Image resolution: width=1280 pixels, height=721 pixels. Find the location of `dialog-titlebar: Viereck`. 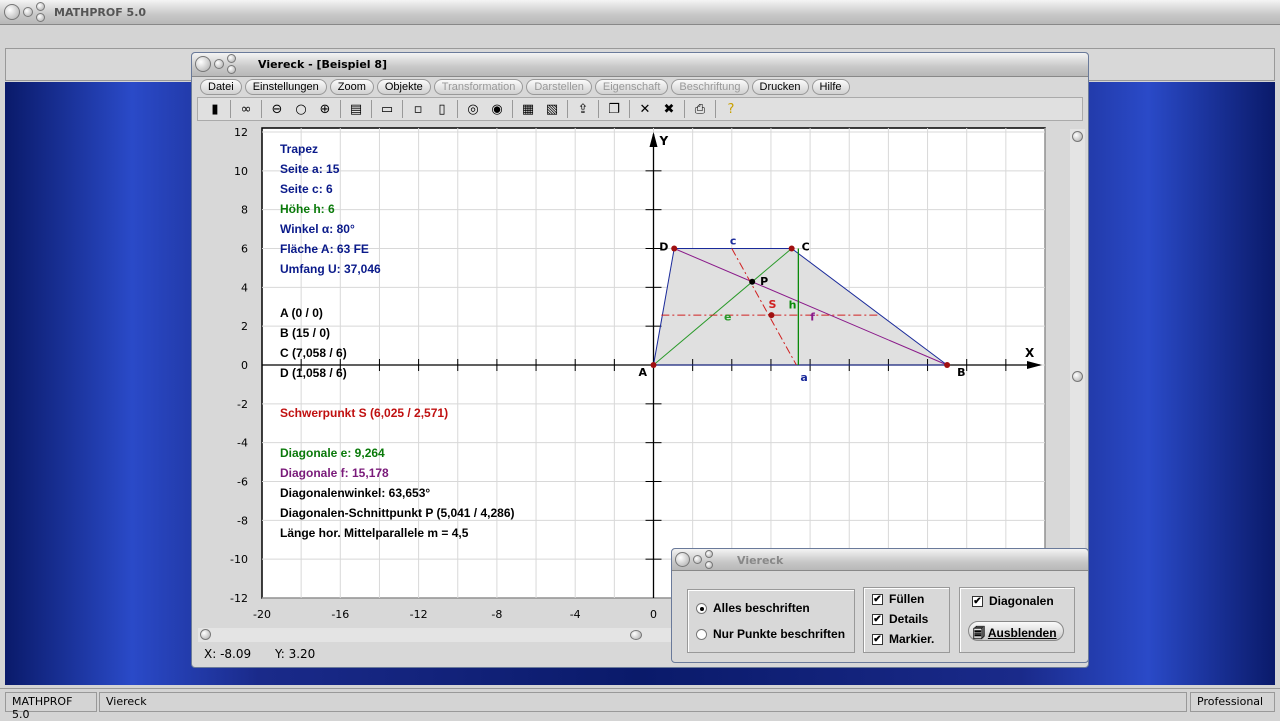

dialog-titlebar: Viereck is located at coordinates (880, 560).